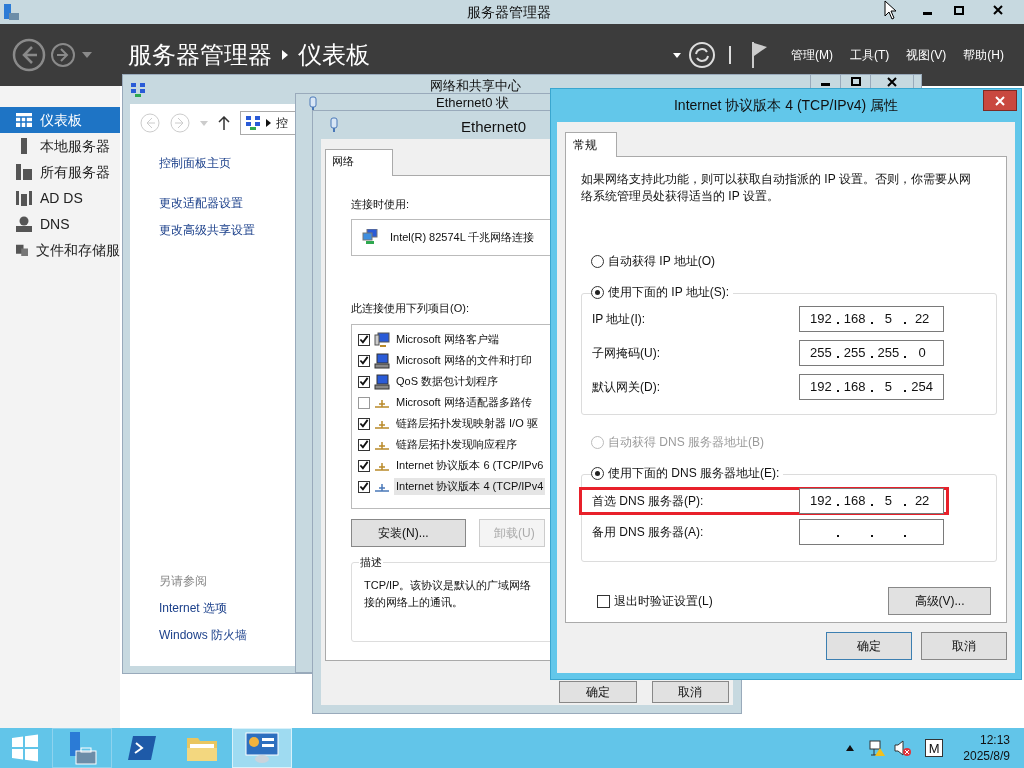  What do you see at coordinates (200, 55) in the screenshot?
I see `breadcrumb-item: 服务器管理器` at bounding box center [200, 55].